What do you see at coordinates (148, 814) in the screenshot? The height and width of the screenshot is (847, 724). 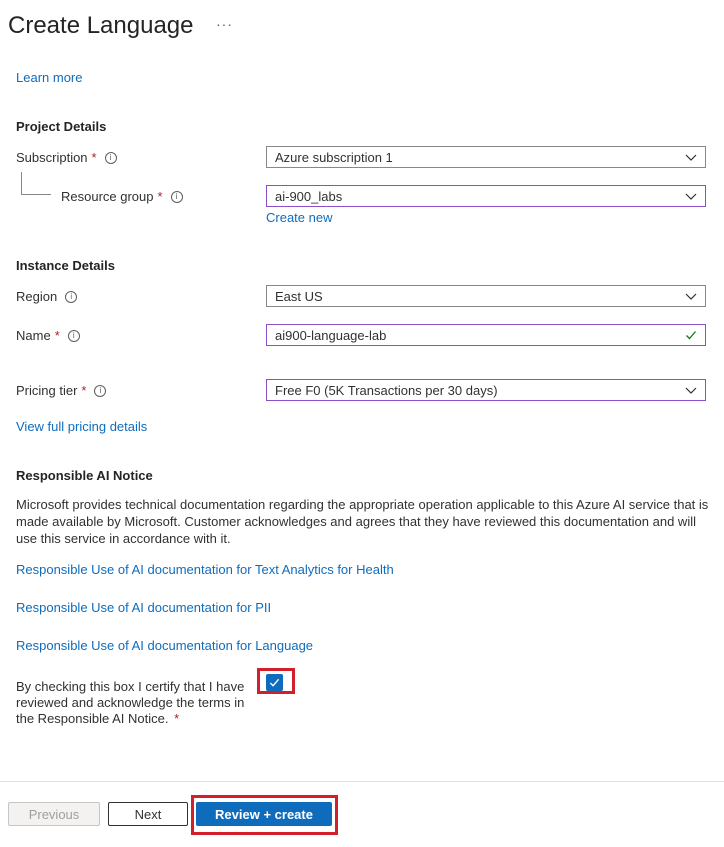 I see `next-button: Next` at bounding box center [148, 814].